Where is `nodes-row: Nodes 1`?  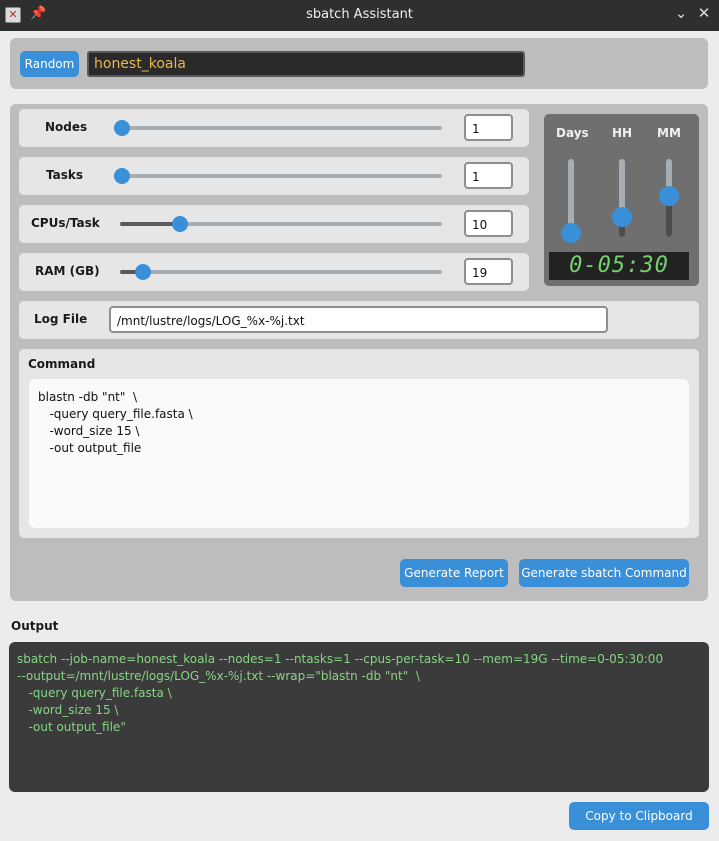
nodes-row: Nodes 1 is located at coordinates (274, 128).